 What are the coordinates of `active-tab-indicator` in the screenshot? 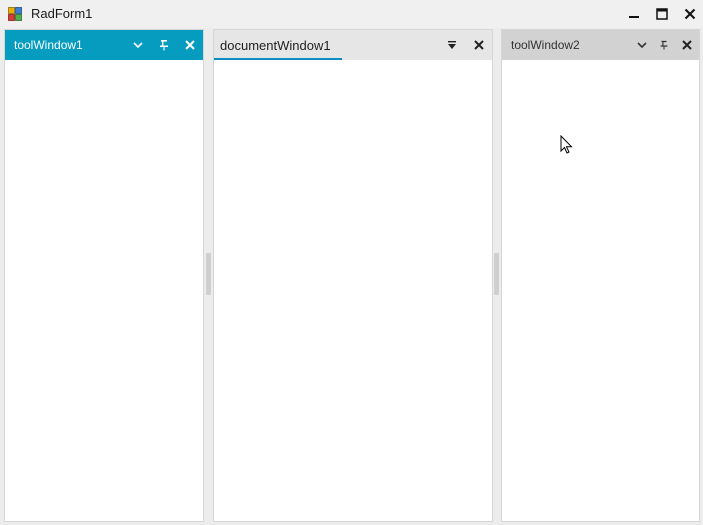 It's located at (278, 59).